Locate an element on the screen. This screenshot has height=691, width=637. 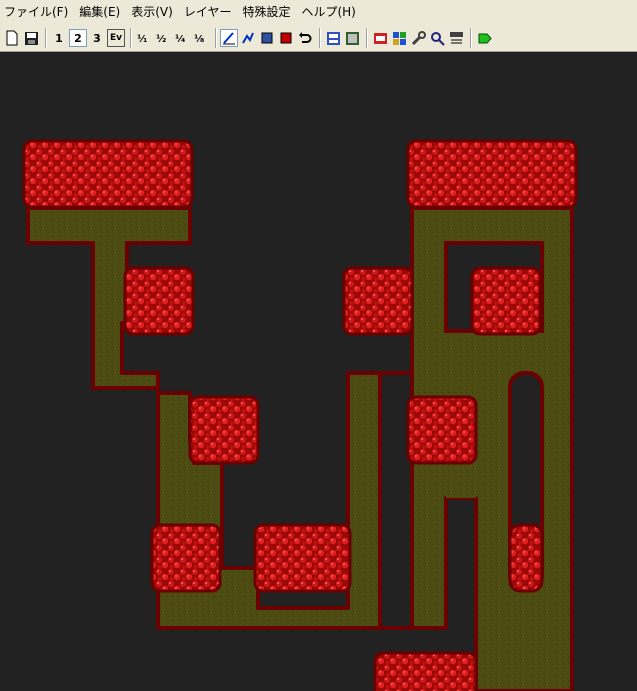
game-settings-icon is located at coordinates (352, 38).